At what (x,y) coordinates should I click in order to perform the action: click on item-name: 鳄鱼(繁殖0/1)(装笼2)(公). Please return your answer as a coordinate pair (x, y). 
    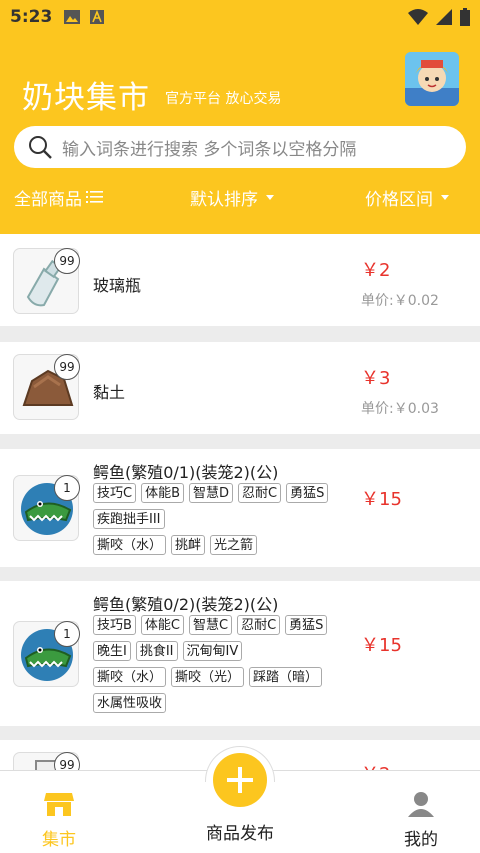
    Looking at the image, I should click on (186, 472).